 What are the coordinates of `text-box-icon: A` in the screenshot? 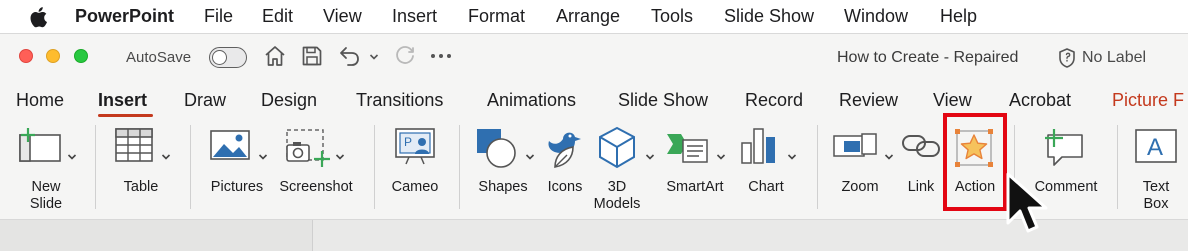 It's located at (1156, 146).